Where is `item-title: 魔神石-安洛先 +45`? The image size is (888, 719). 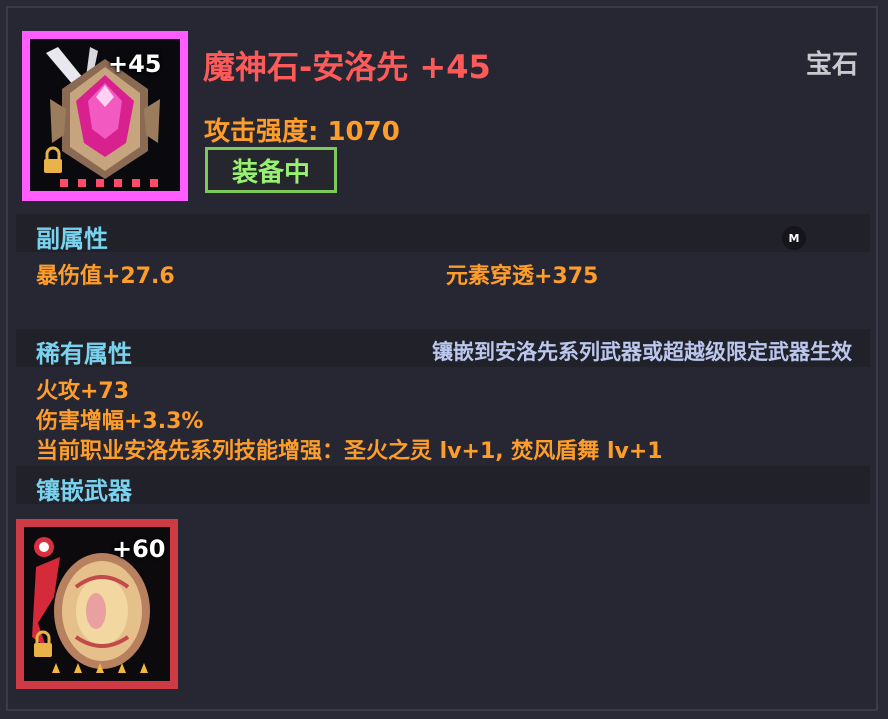
item-title: 魔神石-安洛先 +45 is located at coordinates (347, 67).